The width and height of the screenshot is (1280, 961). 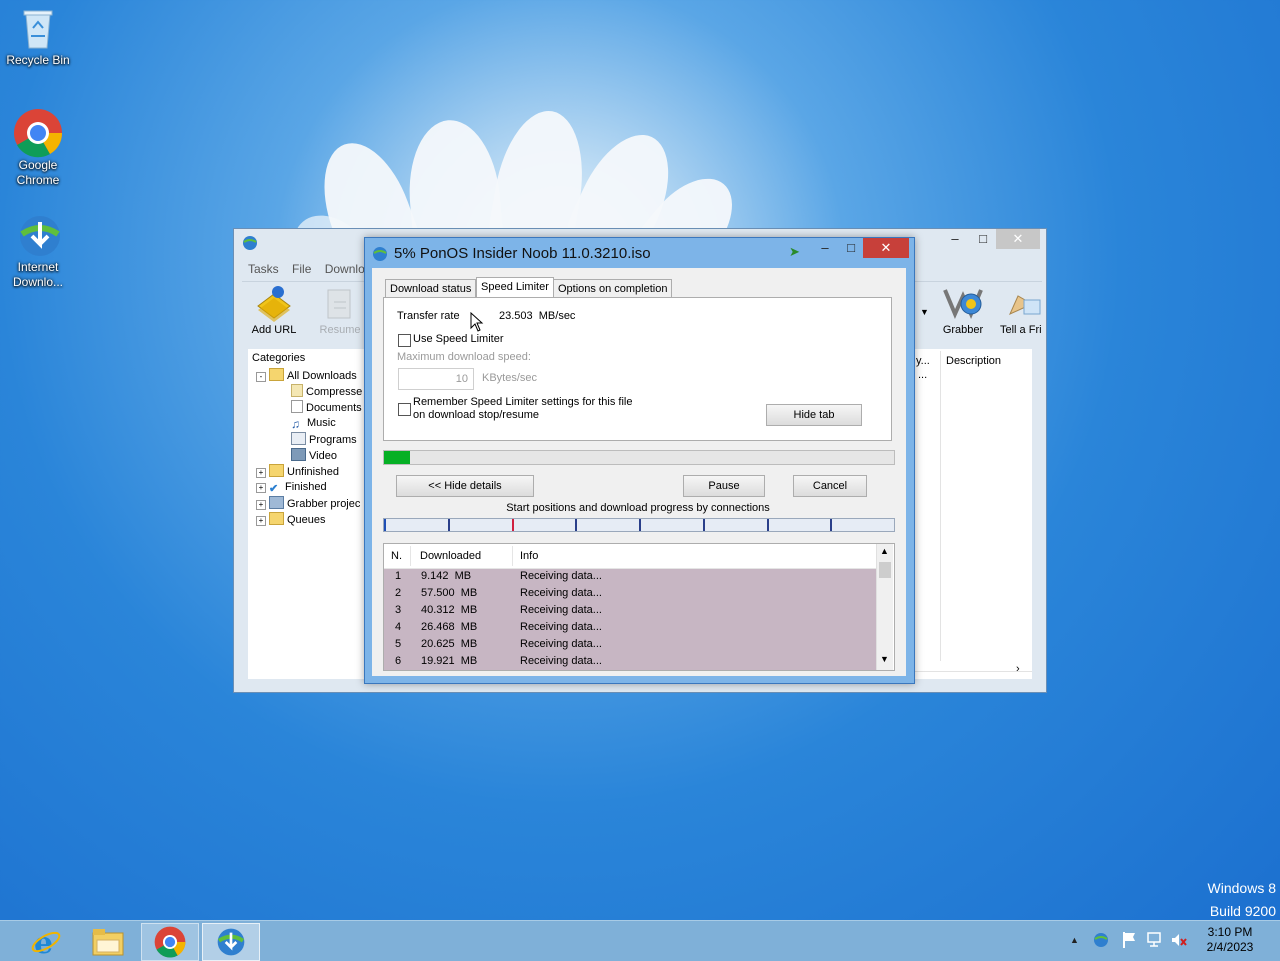 What do you see at coordinates (825, 248) in the screenshot?
I see `dialog-minimize-button: –` at bounding box center [825, 248].